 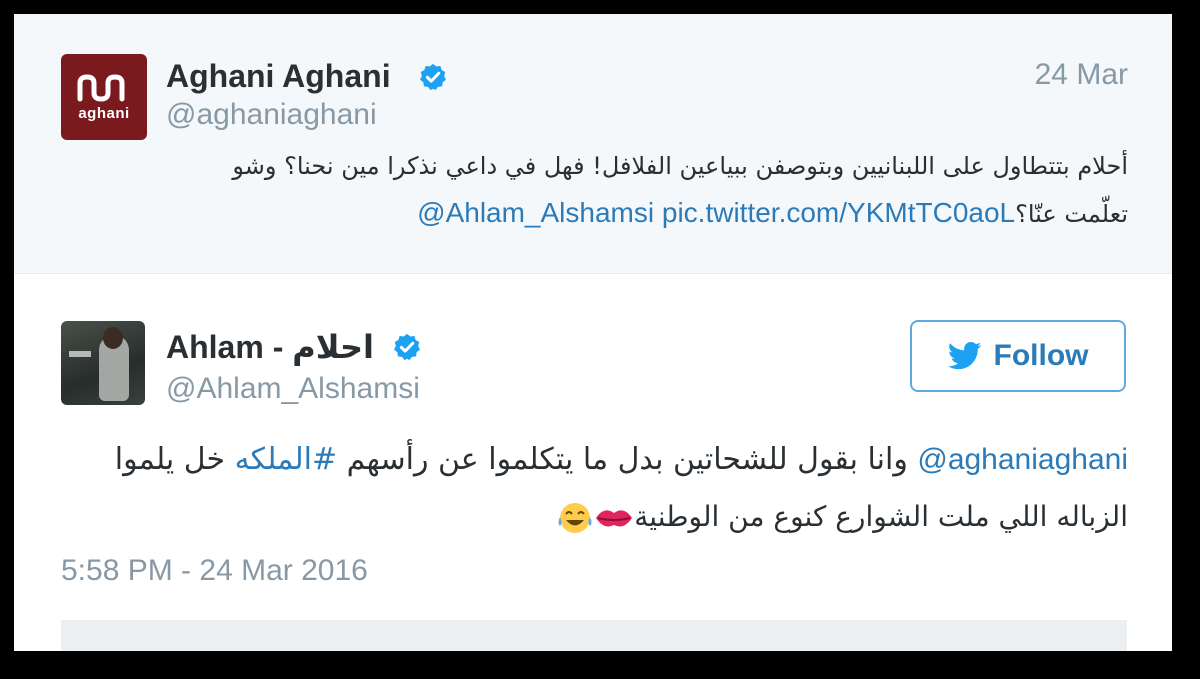 What do you see at coordinates (964, 355) in the screenshot?
I see `twitter-bird-icon` at bounding box center [964, 355].